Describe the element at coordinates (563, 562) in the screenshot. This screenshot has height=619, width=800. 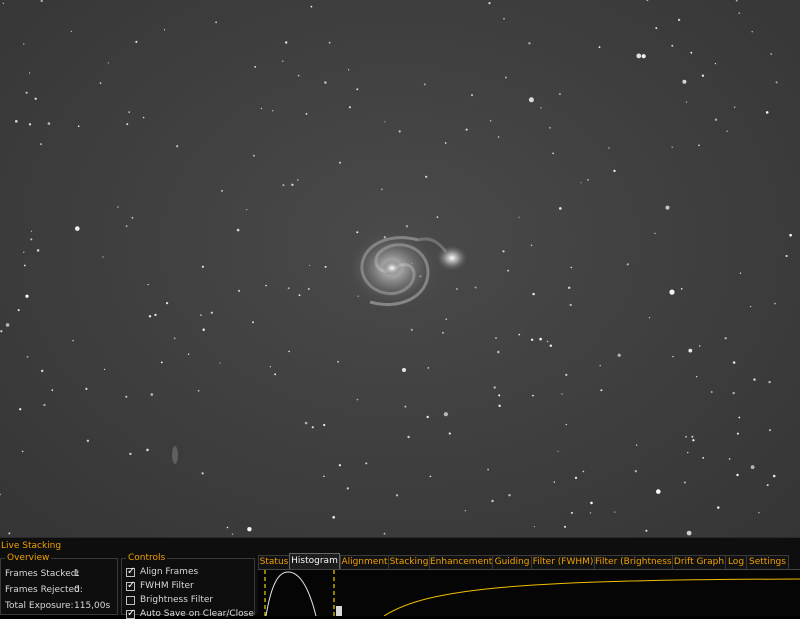
I see `tab-filter-fwhm: Filter (FWHM)` at that location.